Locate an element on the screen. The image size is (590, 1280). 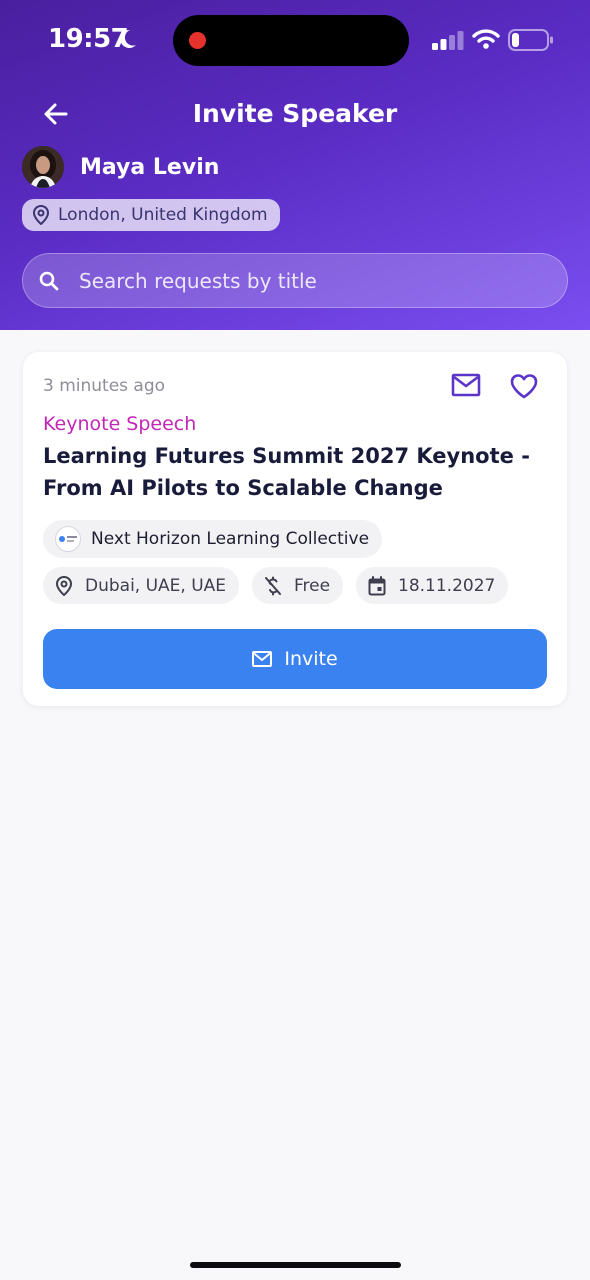
speaker-location-chip: London, United Kingdom is located at coordinates (151, 215).